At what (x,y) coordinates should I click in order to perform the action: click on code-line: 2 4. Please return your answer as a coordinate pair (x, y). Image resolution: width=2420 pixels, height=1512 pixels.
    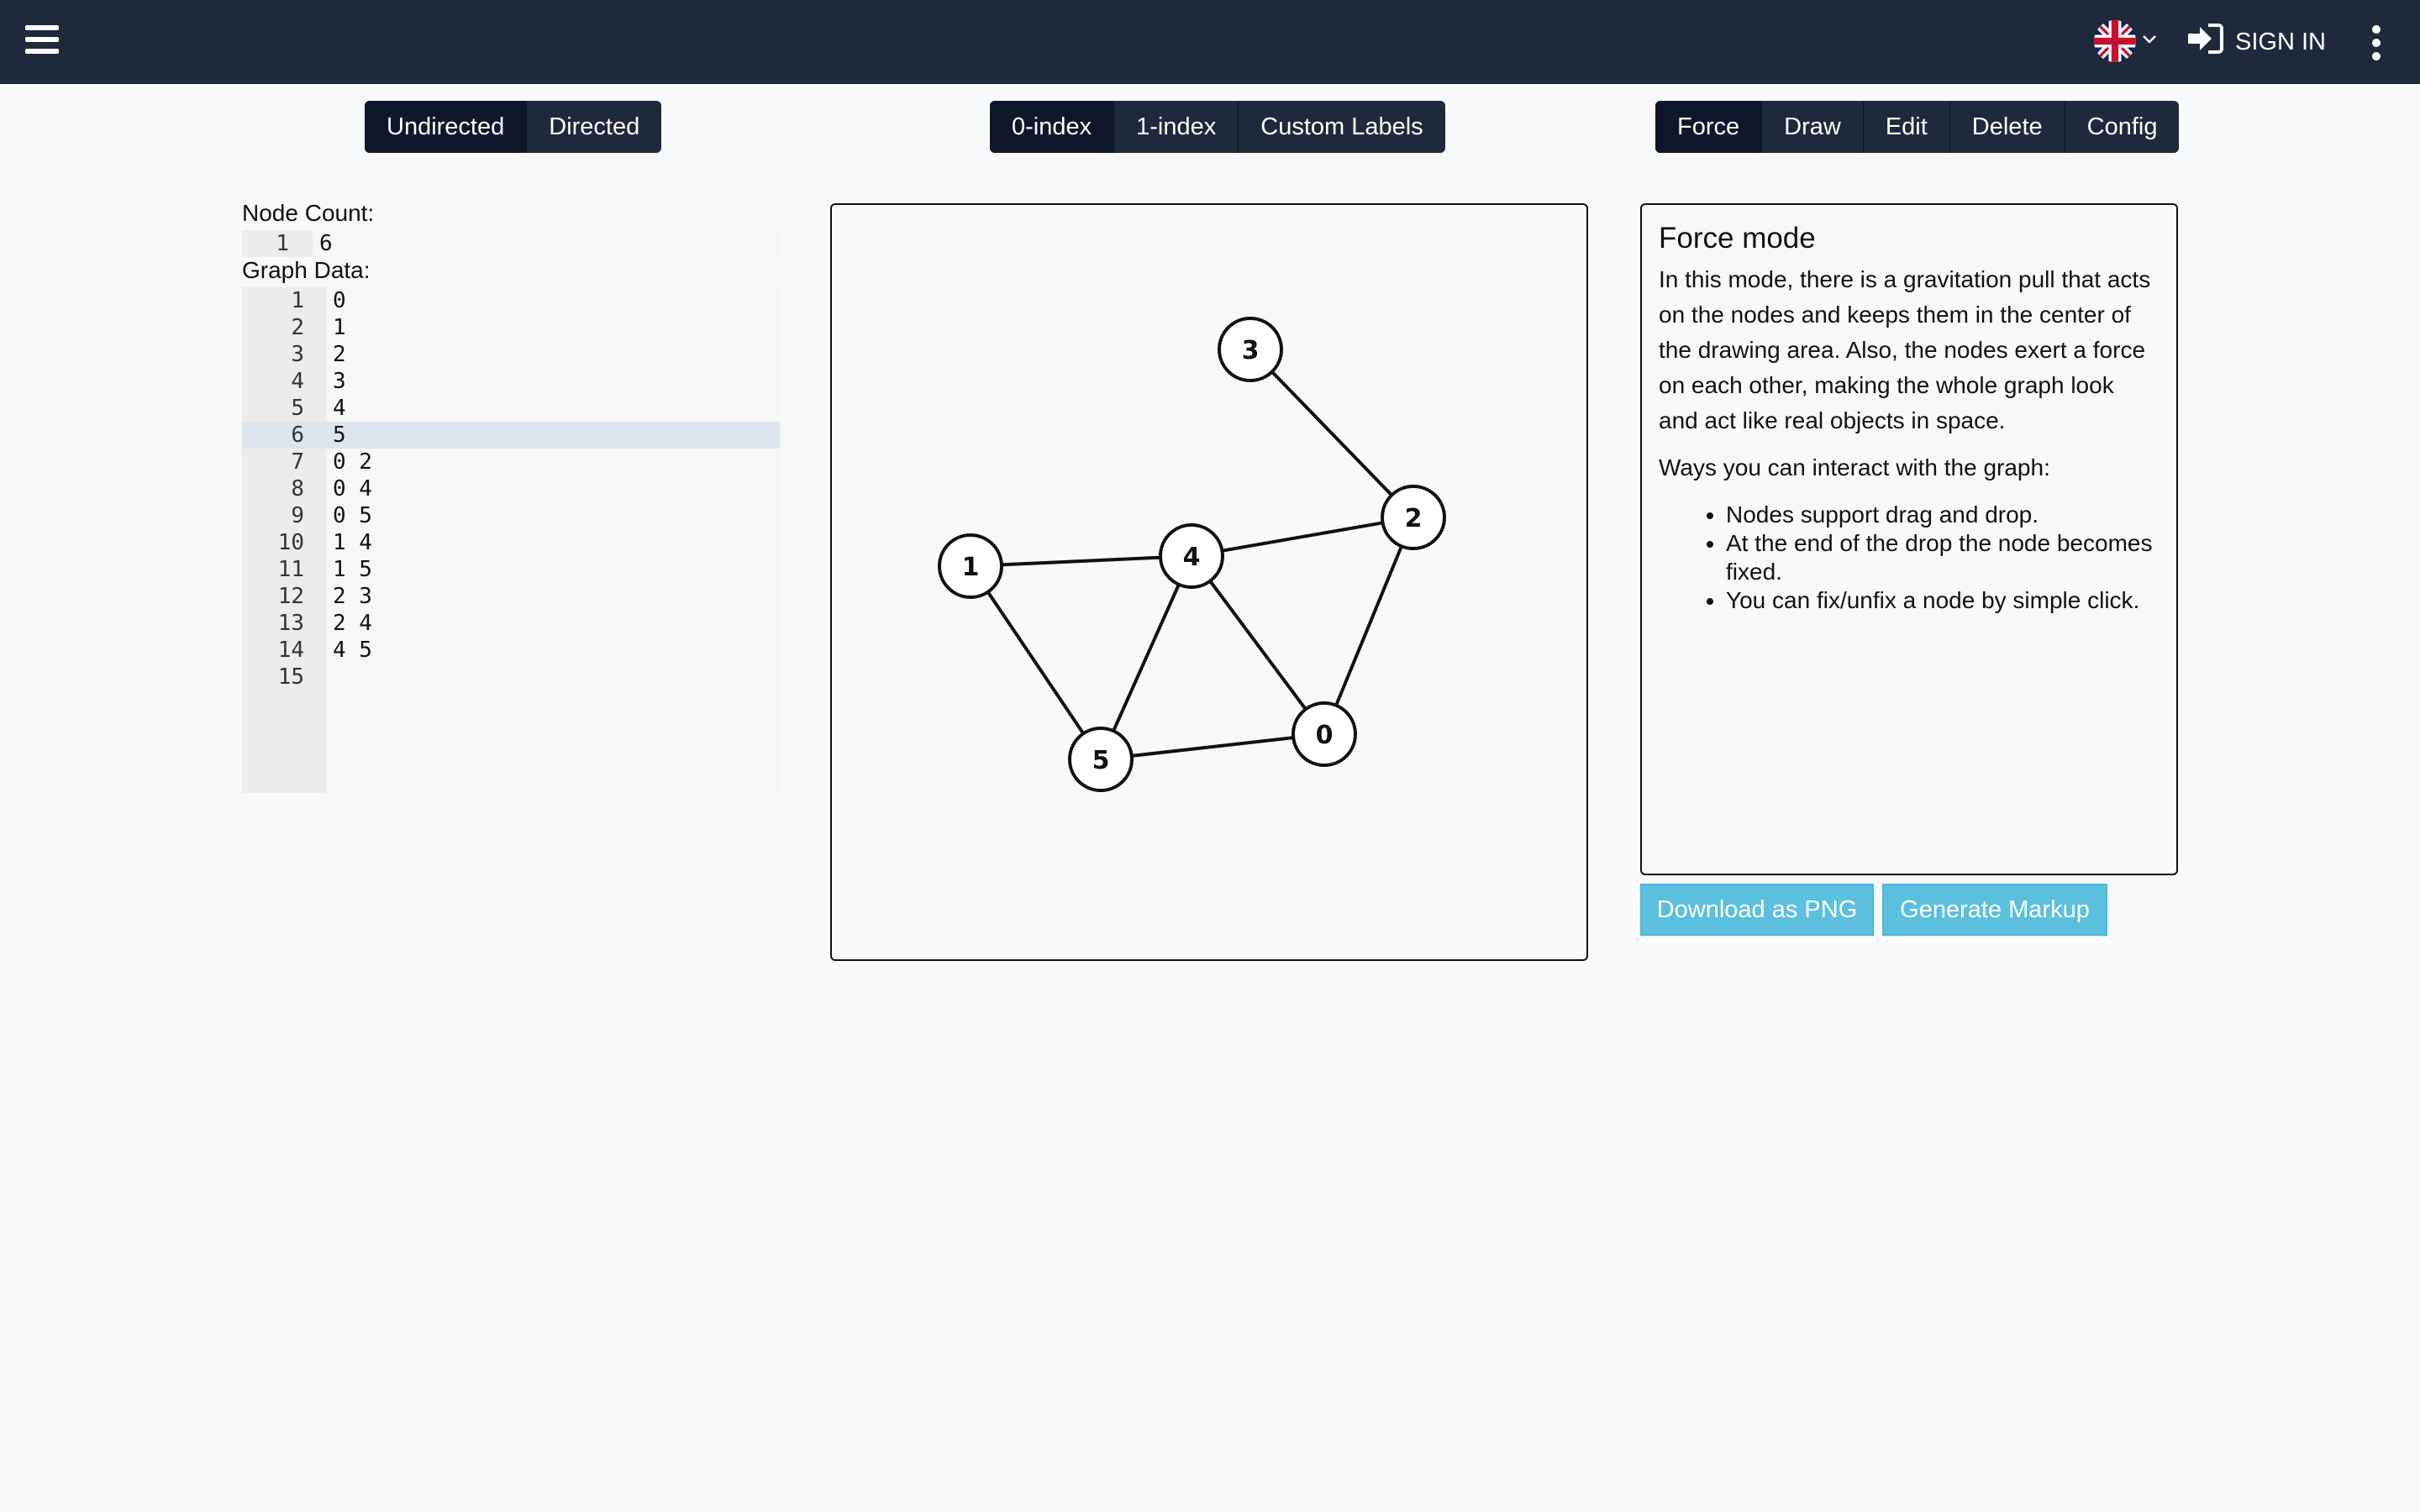
    Looking at the image, I should click on (352, 623).